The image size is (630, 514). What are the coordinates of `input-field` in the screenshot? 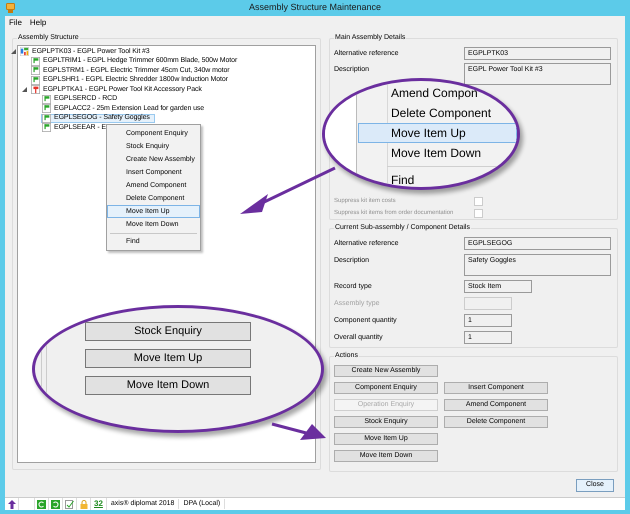 It's located at (488, 303).